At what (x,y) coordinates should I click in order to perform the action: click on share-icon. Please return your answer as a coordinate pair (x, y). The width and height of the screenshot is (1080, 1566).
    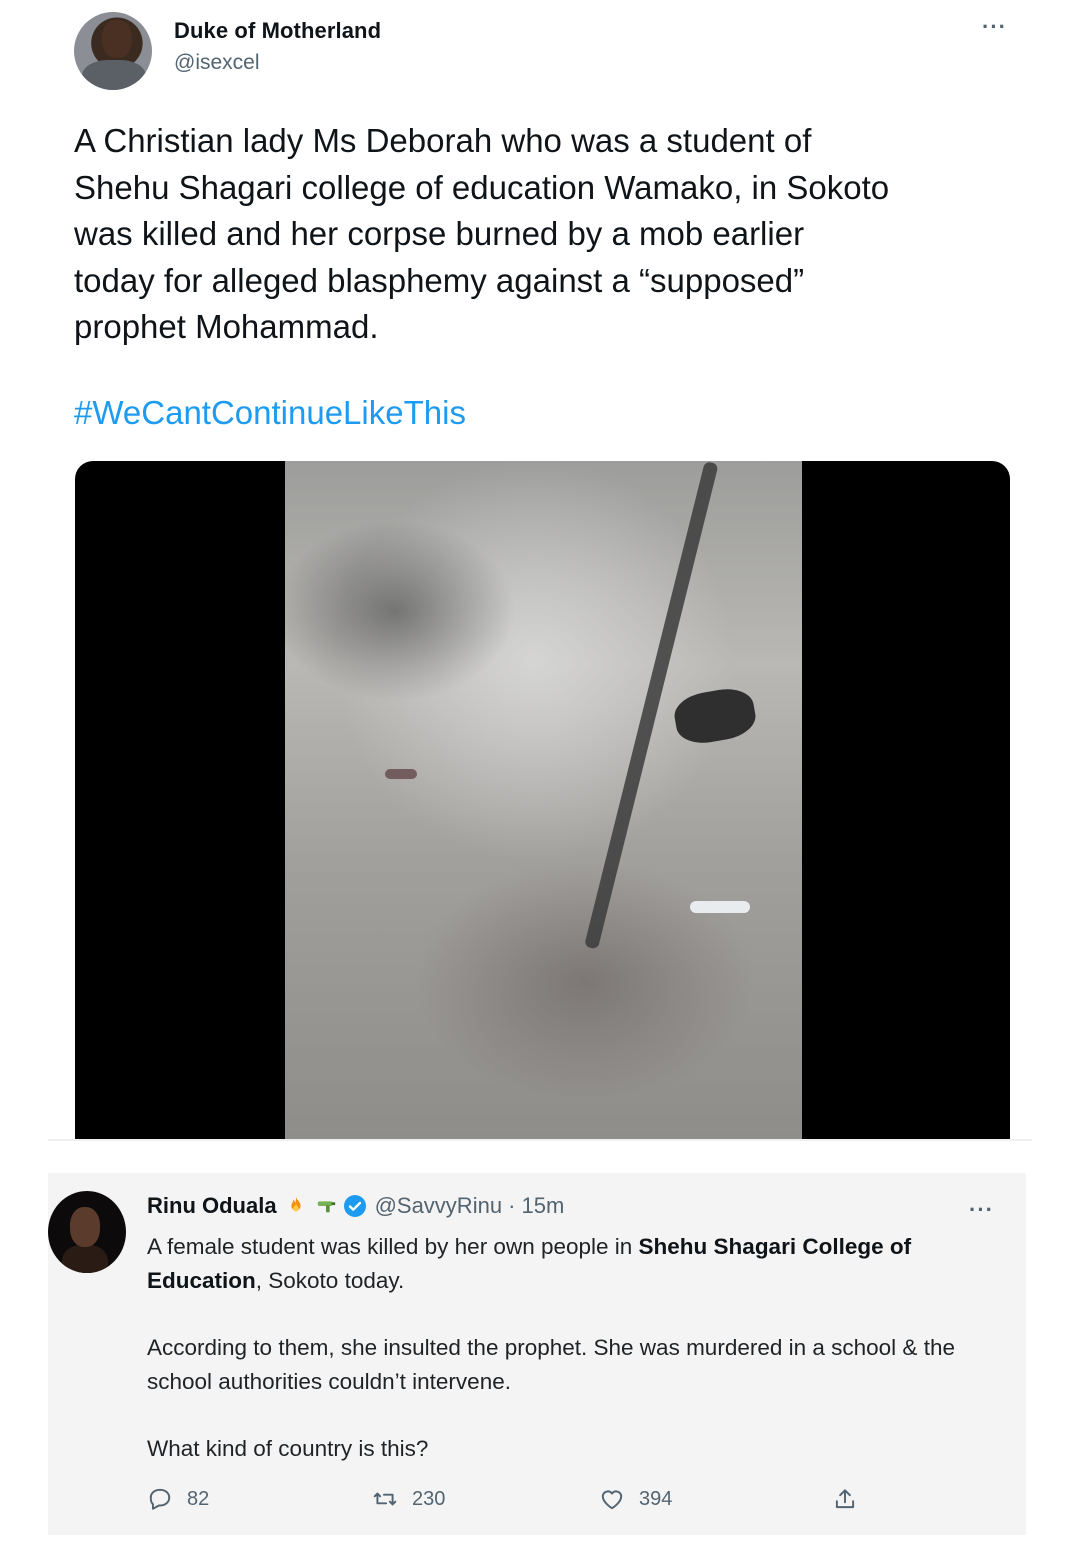
    Looking at the image, I should click on (845, 1499).